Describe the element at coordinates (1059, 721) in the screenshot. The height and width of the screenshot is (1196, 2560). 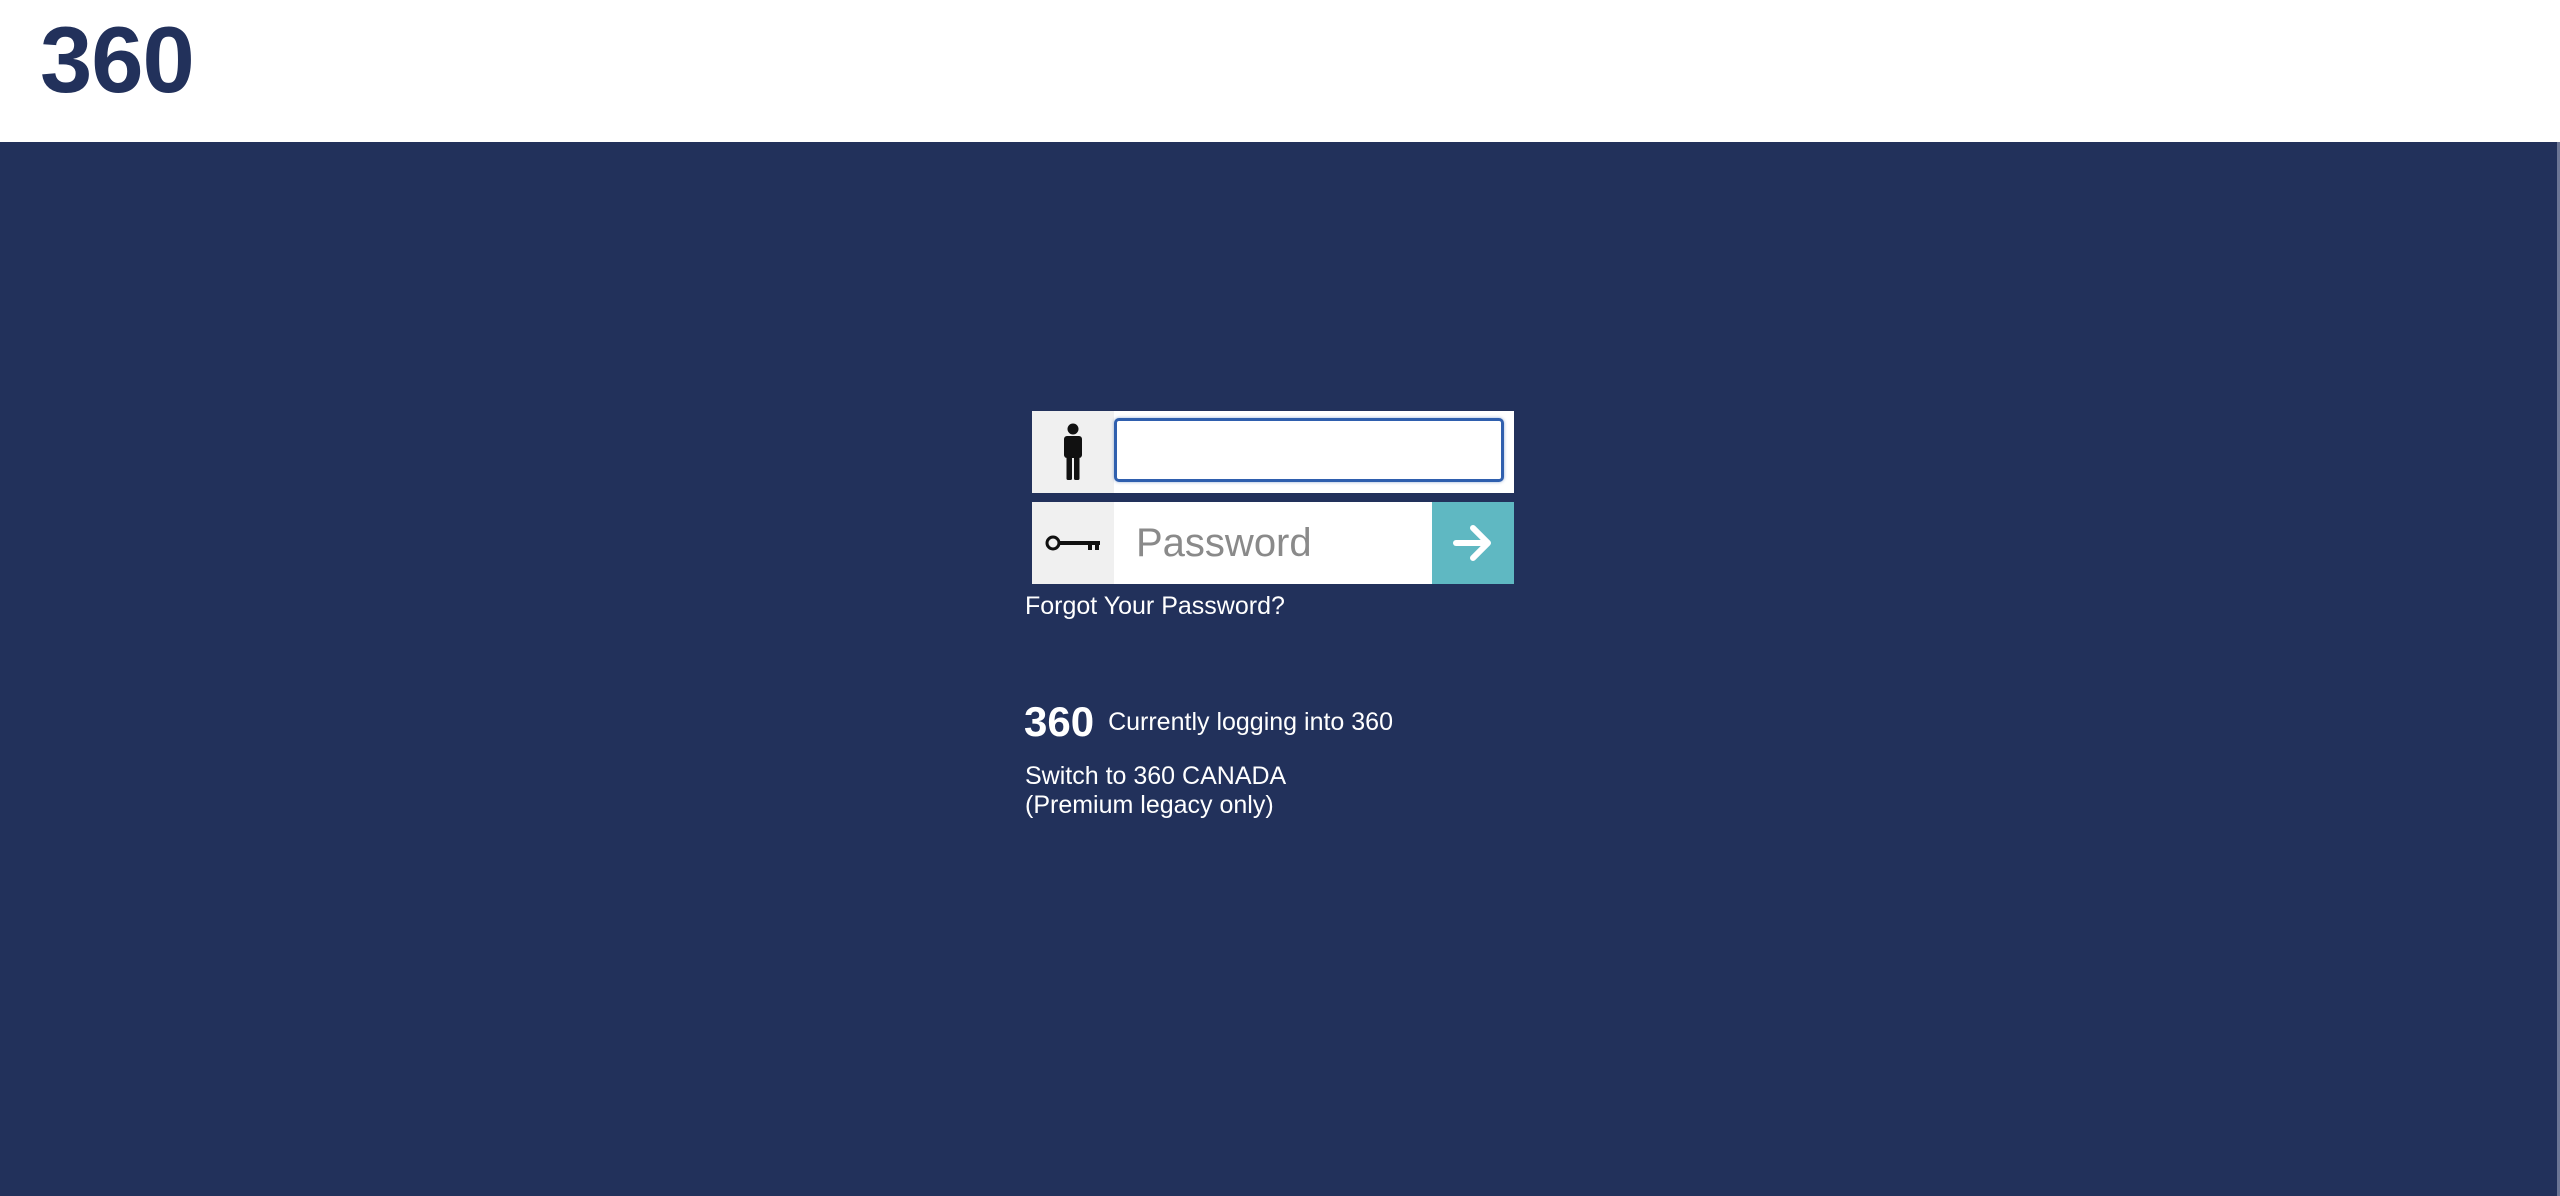
I see `region-logo: 360` at that location.